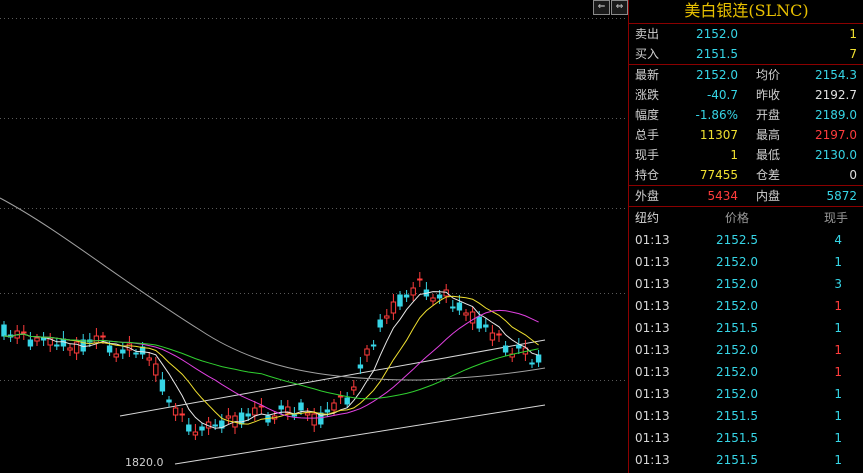 The width and height of the screenshot is (863, 473). I want to click on stat-value: 2152.0, so click(717, 75).